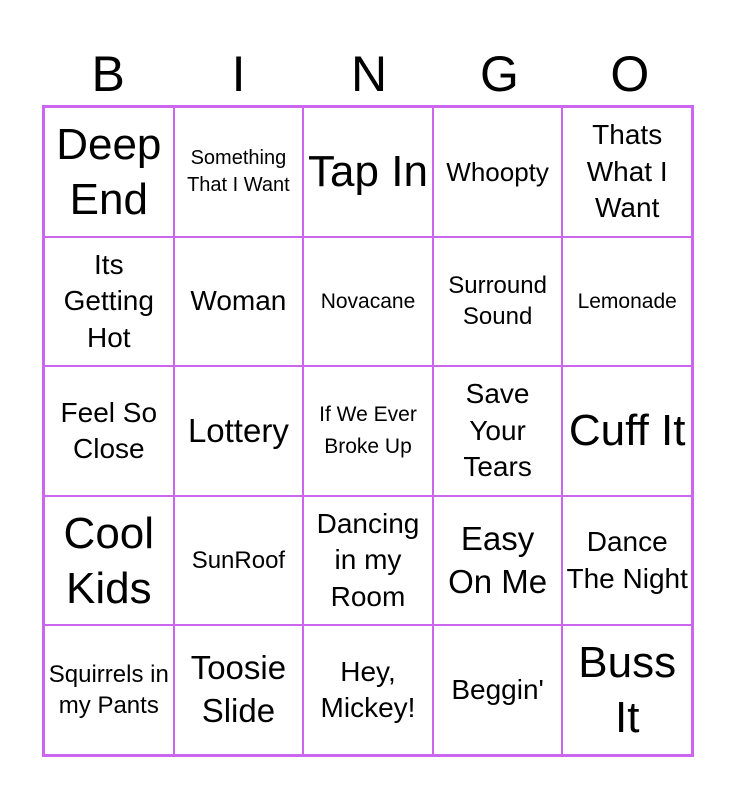  Describe the element at coordinates (238, 431) in the screenshot. I see `bingo-cell: Lottery` at that location.